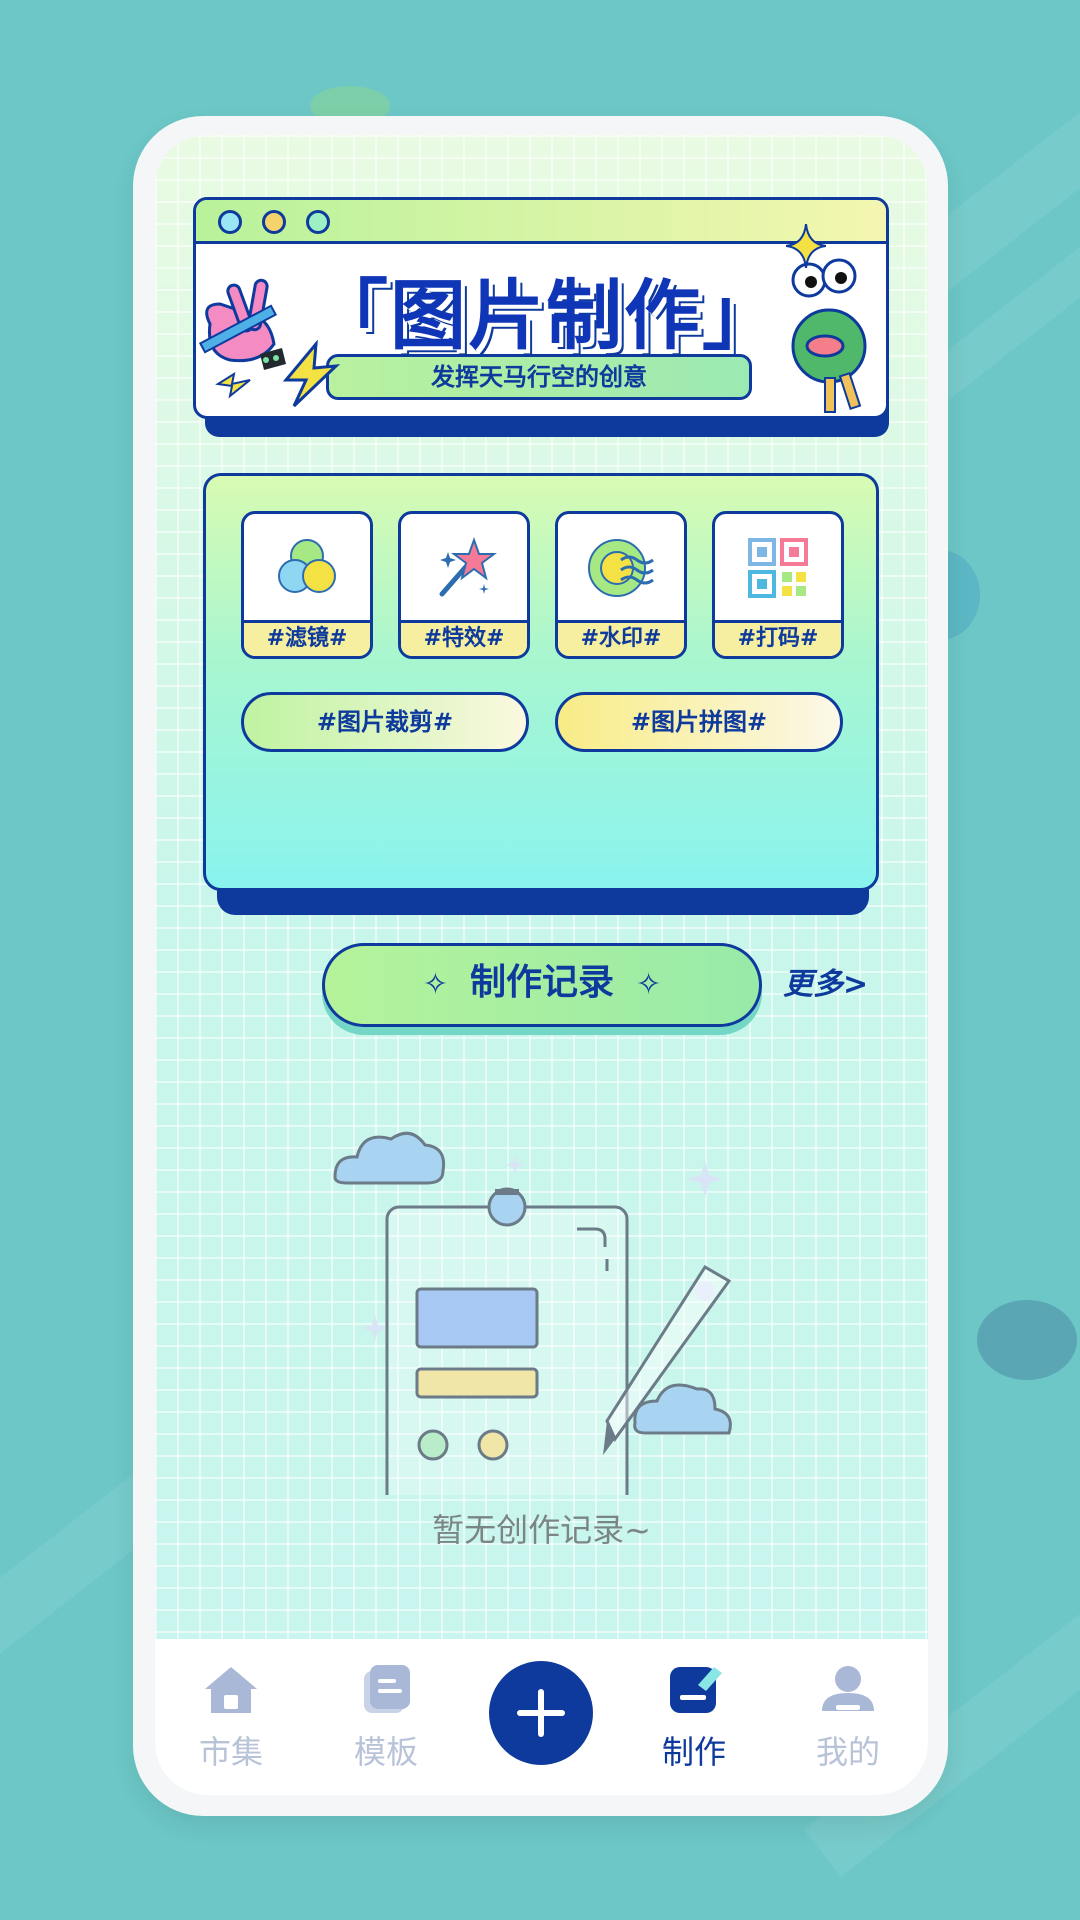 The image size is (1080, 1920). I want to click on tool-filter: #滤镜#, so click(307, 585).